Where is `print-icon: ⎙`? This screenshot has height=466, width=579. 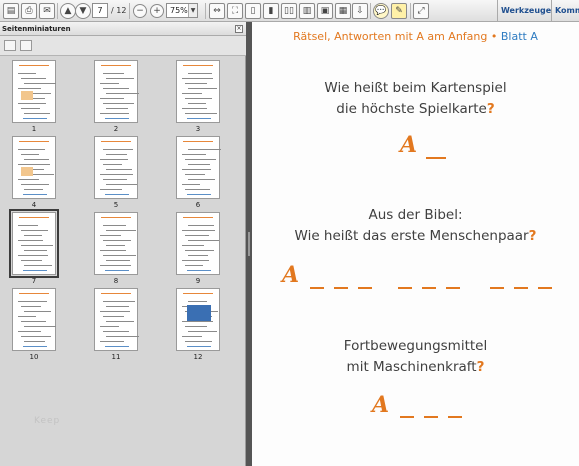
print-icon: ⎙ is located at coordinates (29, 11).